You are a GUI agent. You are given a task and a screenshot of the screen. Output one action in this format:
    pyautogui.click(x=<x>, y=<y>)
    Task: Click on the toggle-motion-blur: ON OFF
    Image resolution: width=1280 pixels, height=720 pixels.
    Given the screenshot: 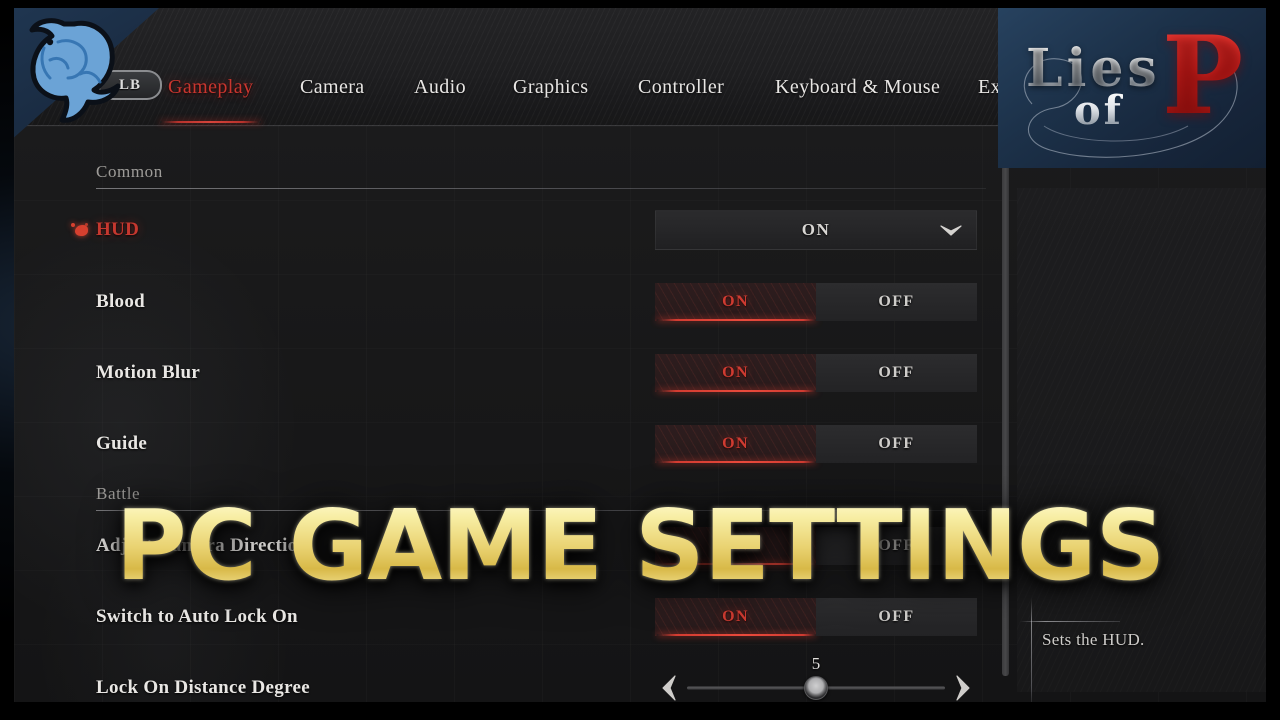 What is the action you would take?
    pyautogui.click(x=816, y=373)
    